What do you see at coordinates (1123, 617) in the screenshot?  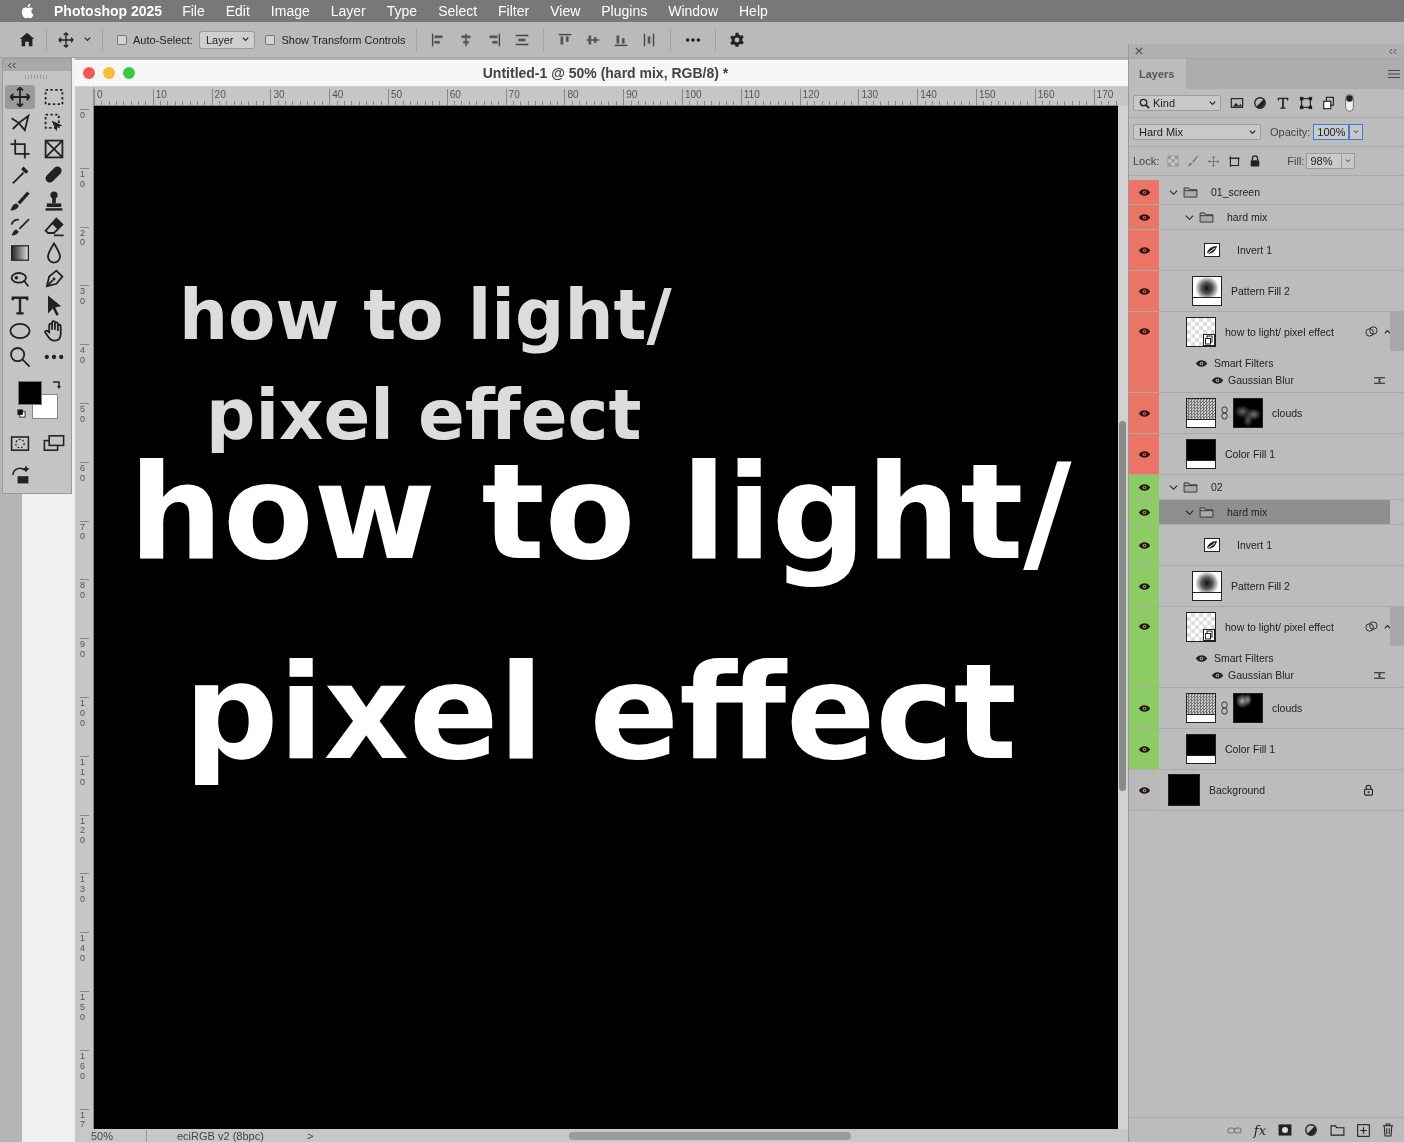 I see `scroll-bar` at bounding box center [1123, 617].